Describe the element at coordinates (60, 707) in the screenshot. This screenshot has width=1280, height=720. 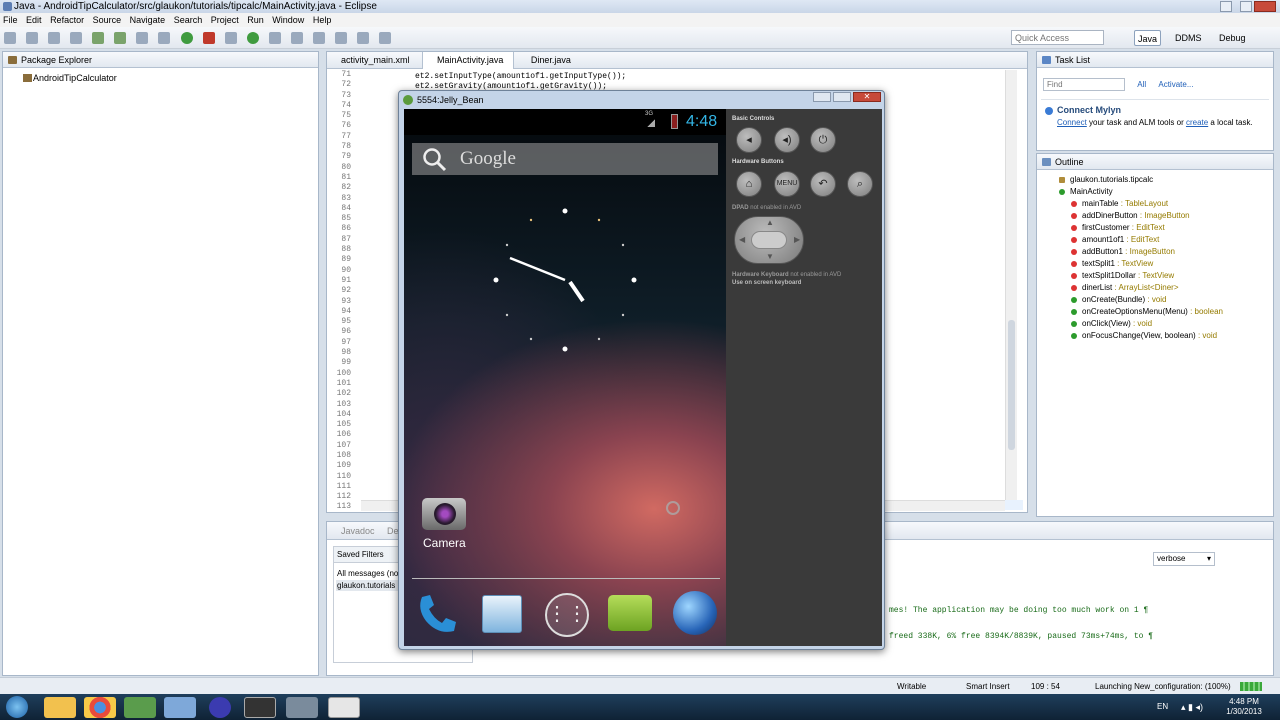
I see `explorer-taskbar-icon` at that location.